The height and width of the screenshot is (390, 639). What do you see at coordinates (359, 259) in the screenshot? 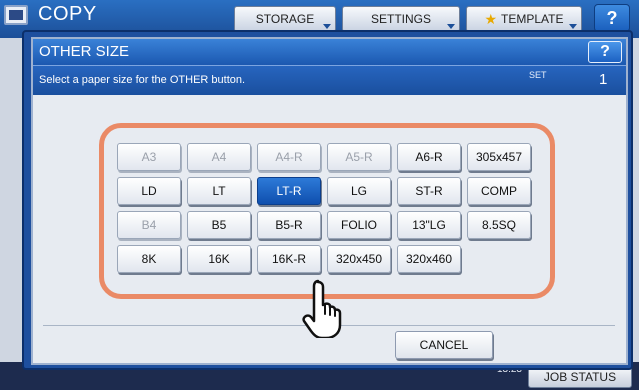
I see `size-button: 320x450` at bounding box center [359, 259].